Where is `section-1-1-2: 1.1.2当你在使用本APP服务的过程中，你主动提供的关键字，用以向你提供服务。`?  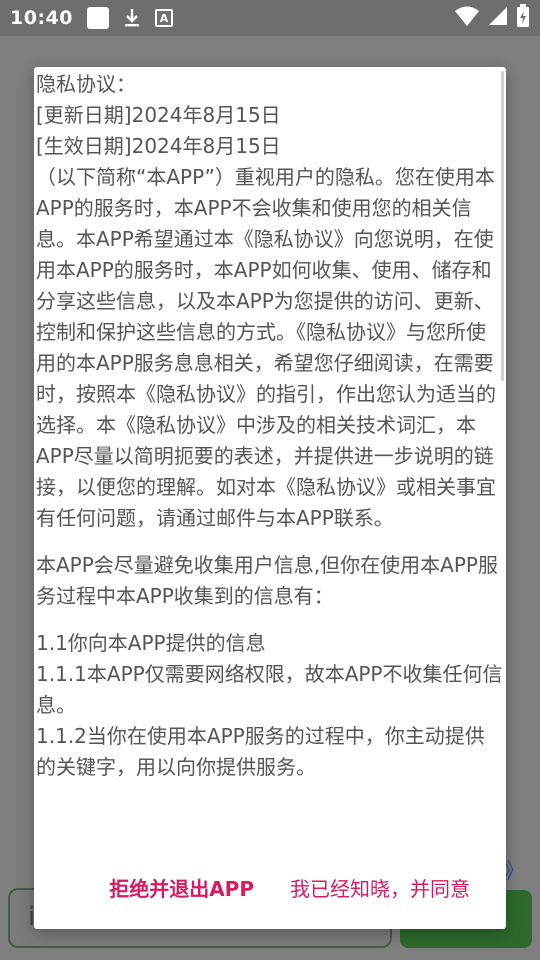 section-1-1-2: 1.1.2当你在使用本APP服务的过程中，你主动提供的关键字，用以向你提供服务。 is located at coordinates (260, 751).